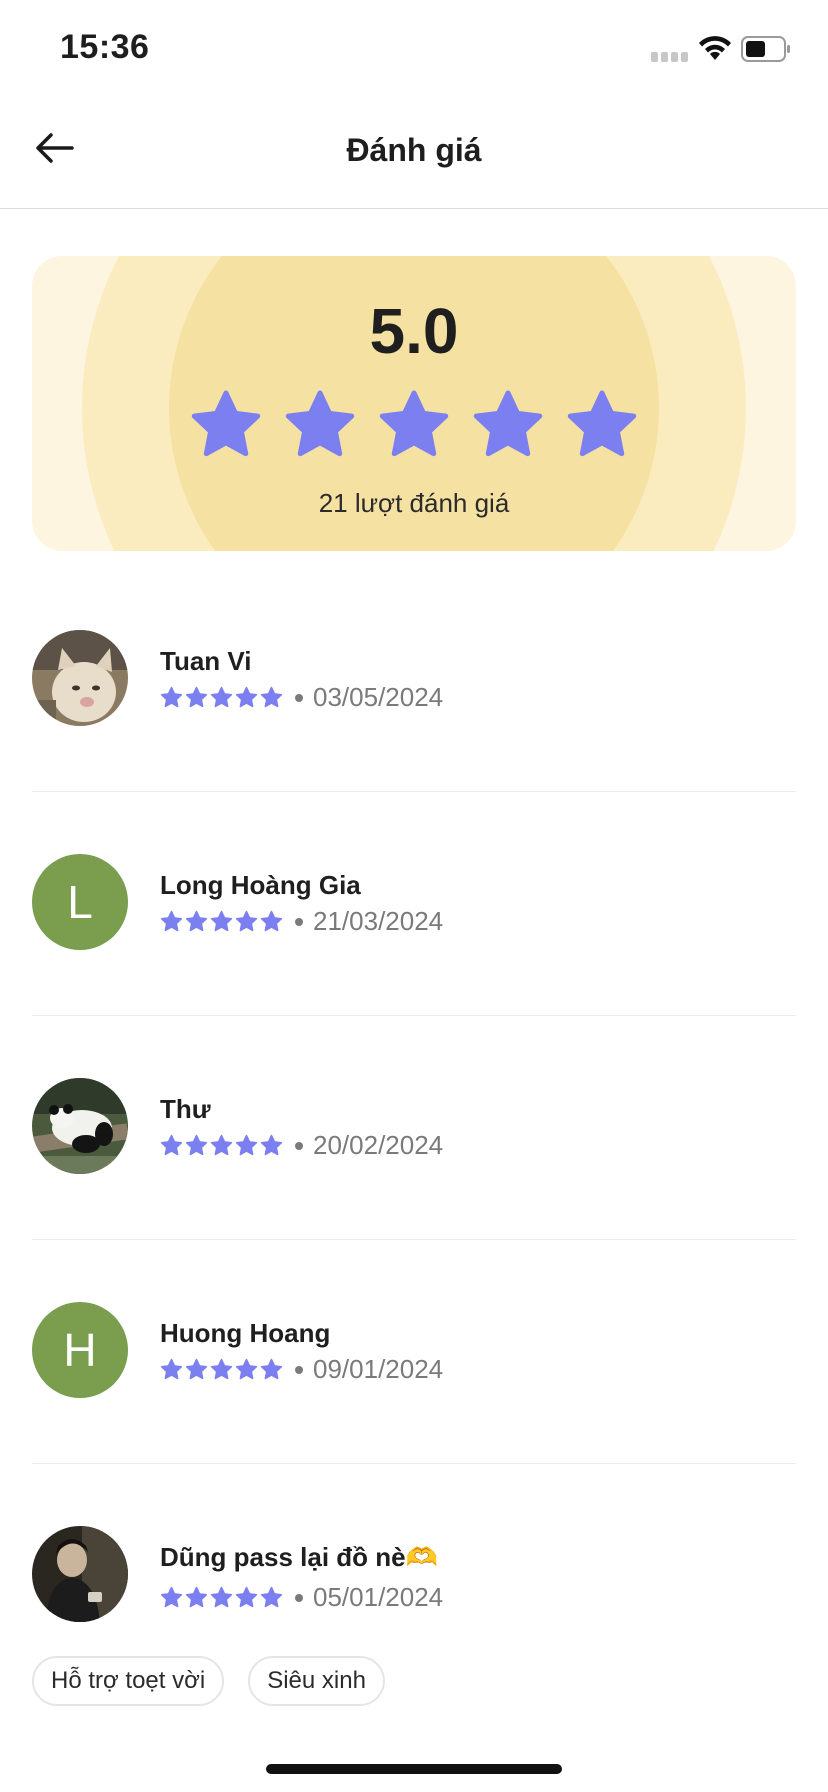 This screenshot has height=1792, width=828. Describe the element at coordinates (715, 48) in the screenshot. I see `wifi-icon` at that location.